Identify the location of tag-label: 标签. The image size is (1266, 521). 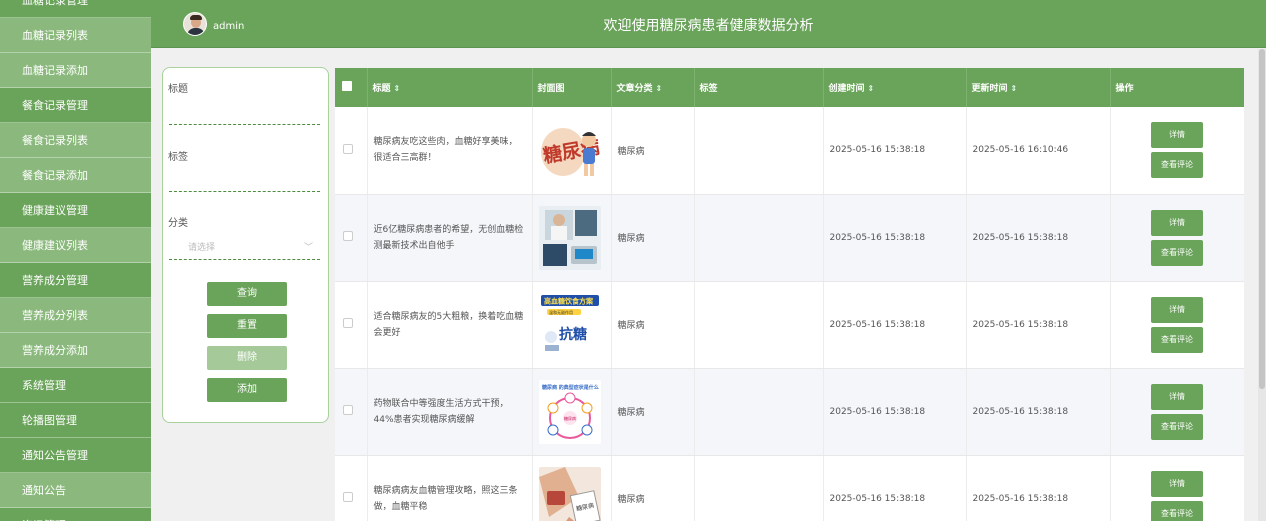
(178, 157).